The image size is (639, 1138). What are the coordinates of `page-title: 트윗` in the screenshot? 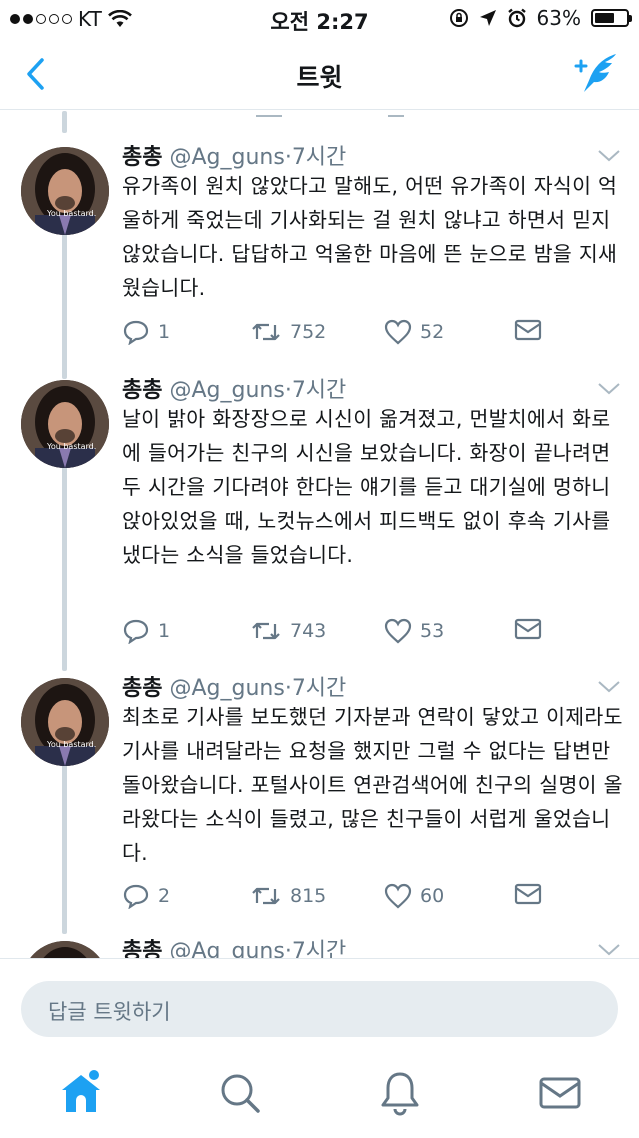 It's located at (319, 77).